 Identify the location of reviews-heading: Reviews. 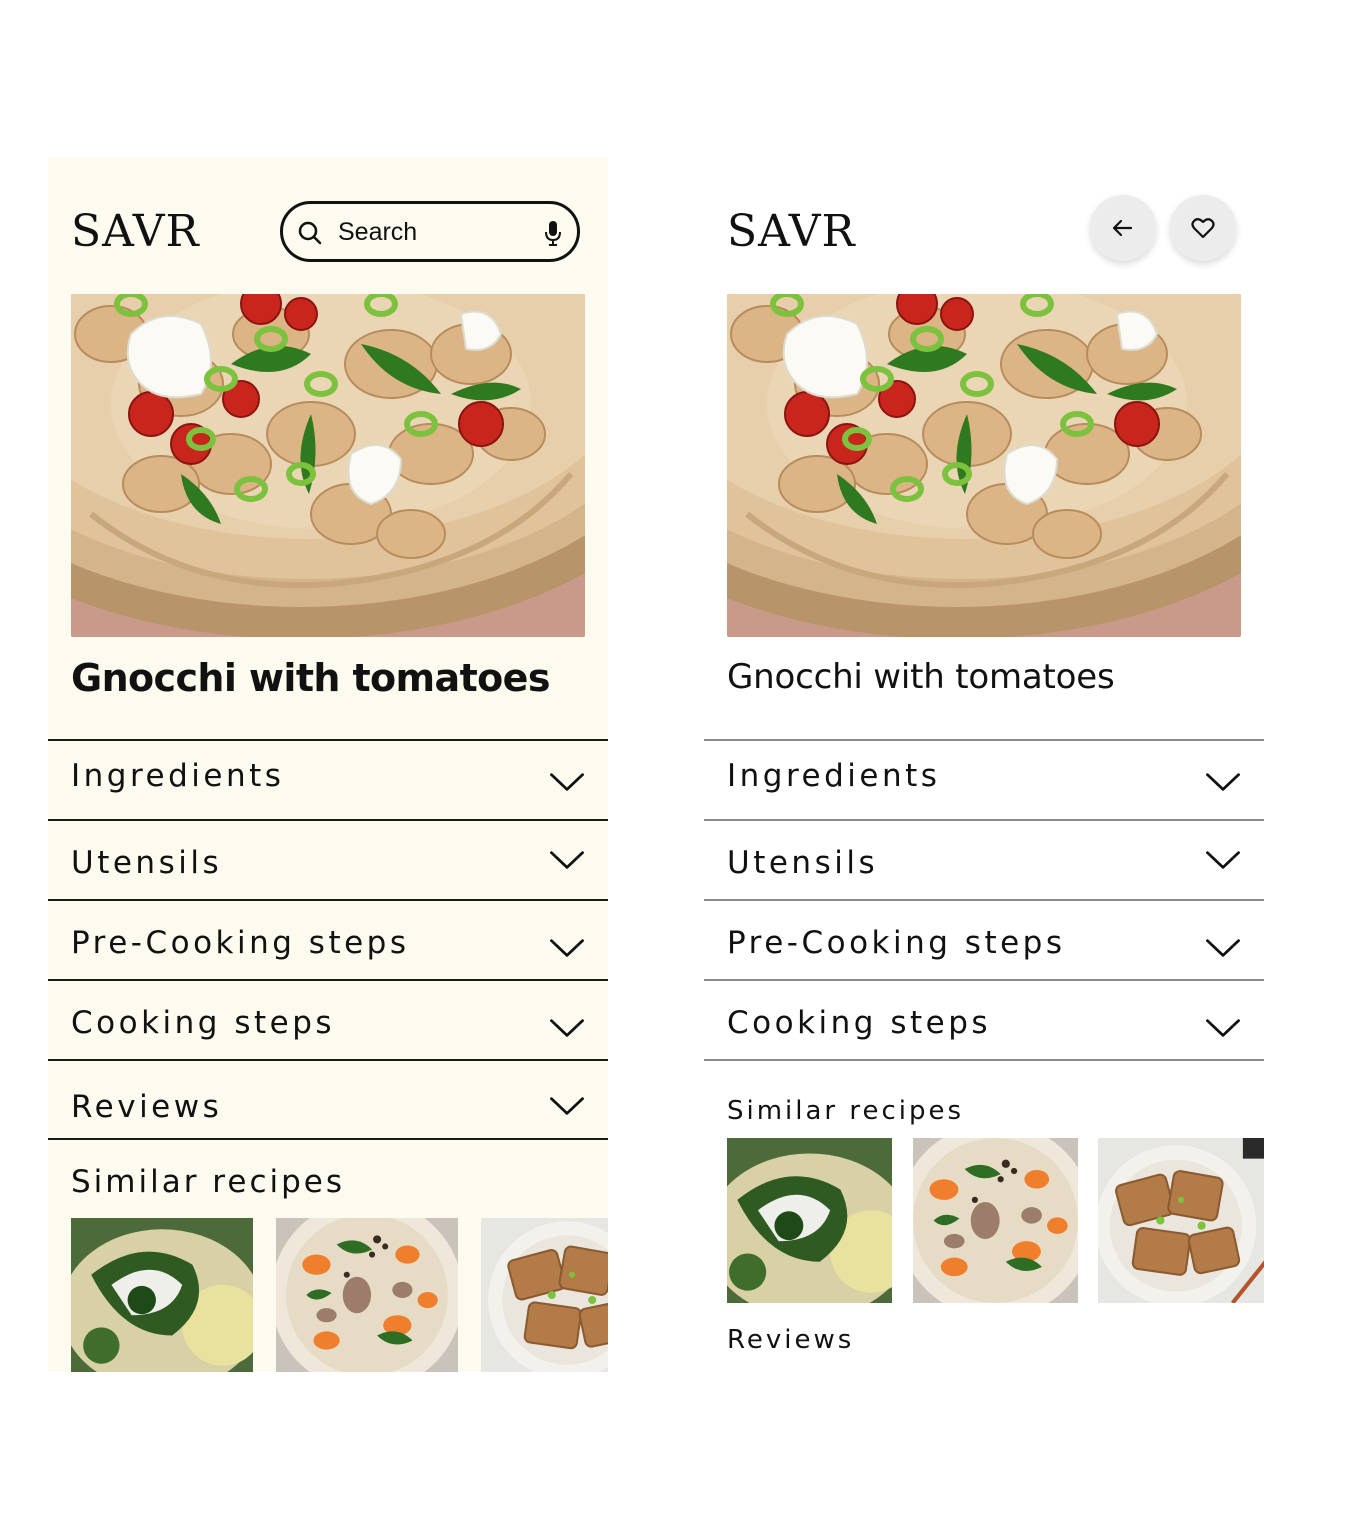
(790, 1340).